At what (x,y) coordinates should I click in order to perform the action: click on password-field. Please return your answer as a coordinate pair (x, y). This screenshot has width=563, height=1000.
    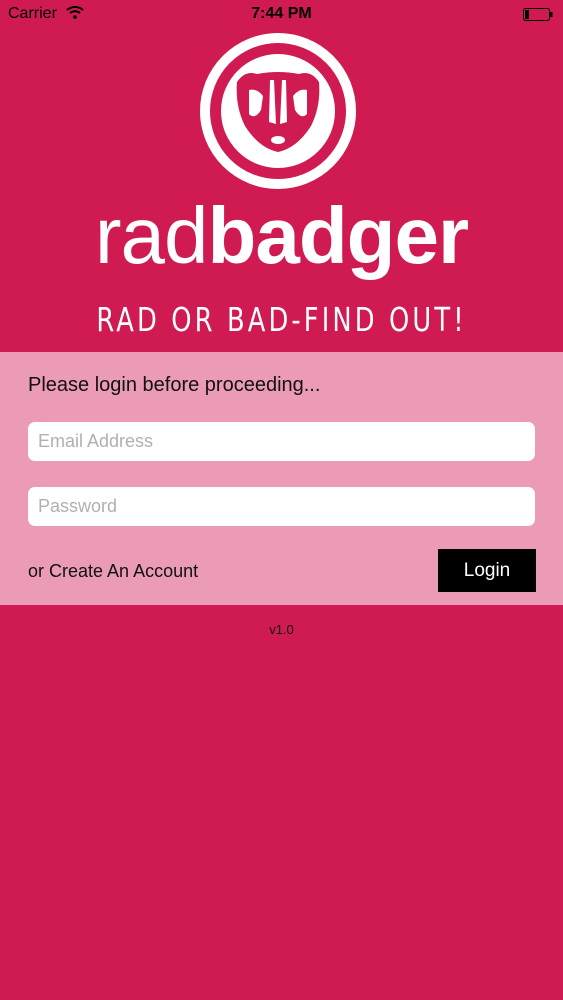
    Looking at the image, I should click on (281, 506).